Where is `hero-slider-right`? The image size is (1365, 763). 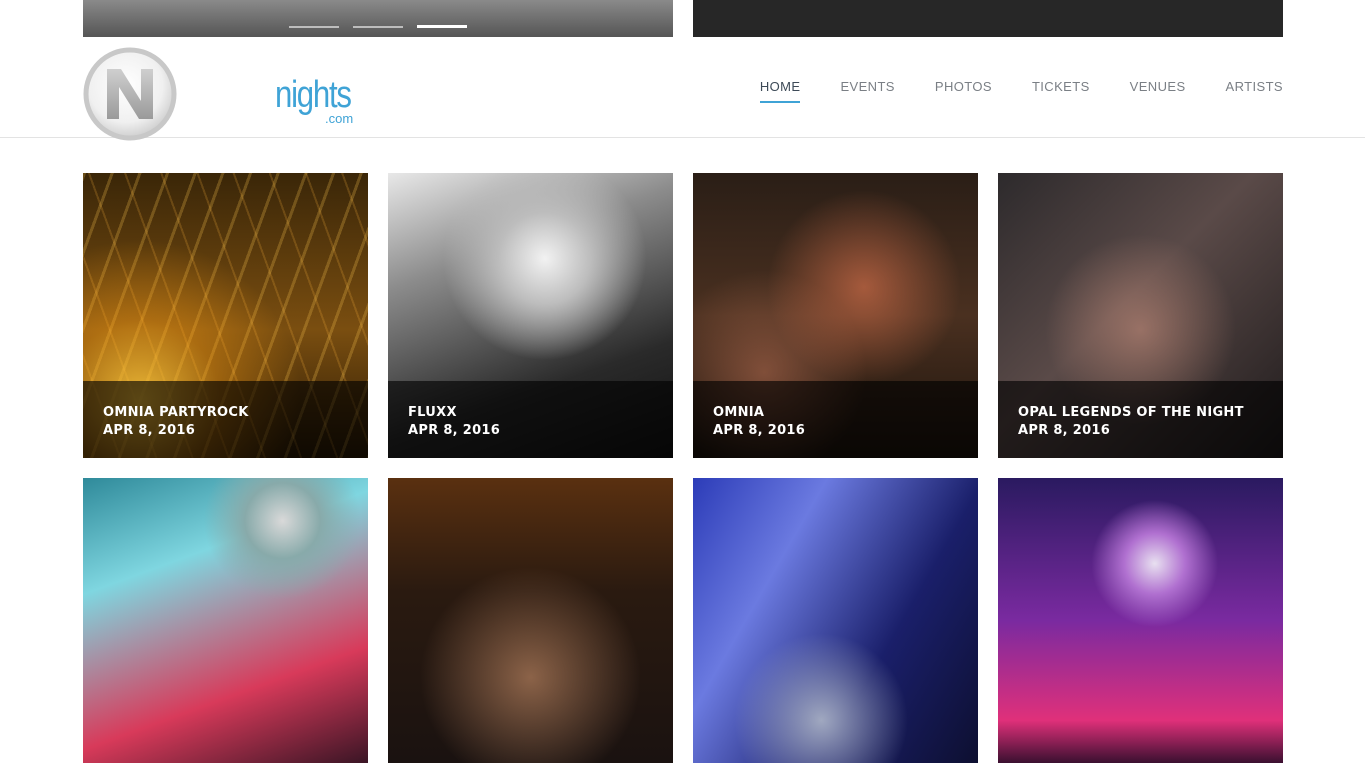
hero-slider-right is located at coordinates (988, 18).